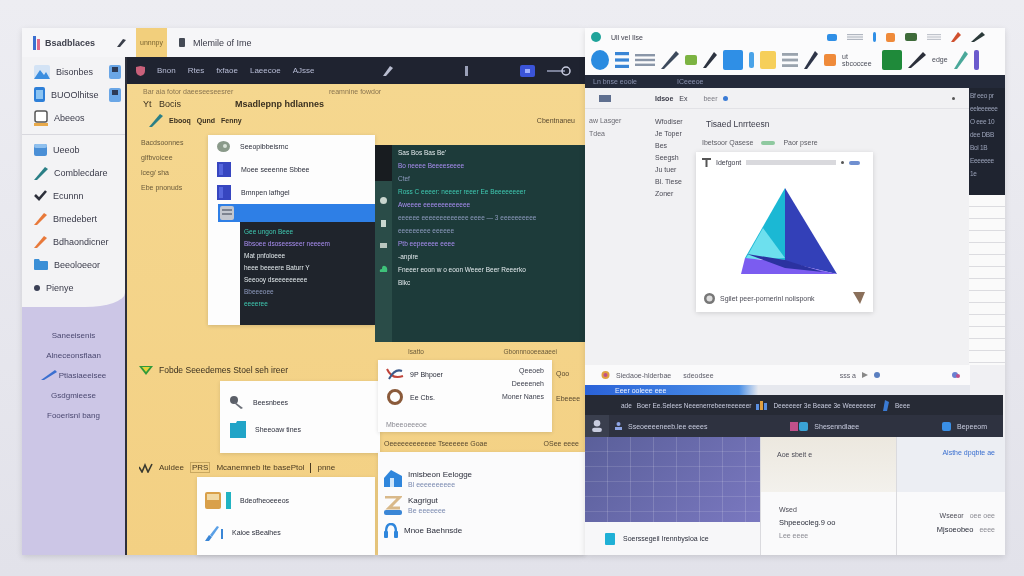  I want to click on page-heading: Tisaed Lnrrteesn, so click(738, 124).